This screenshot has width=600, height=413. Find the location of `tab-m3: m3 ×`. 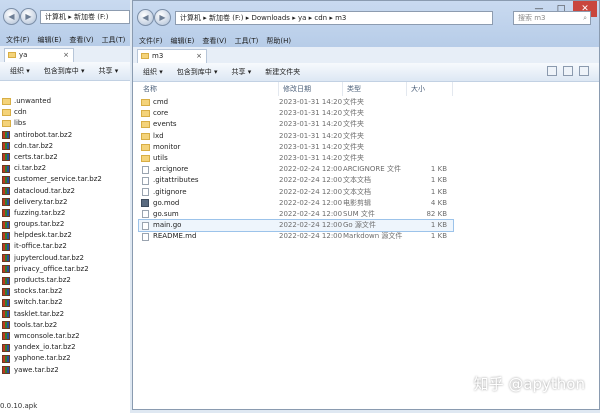

tab-m3: m3 × is located at coordinates (172, 56).